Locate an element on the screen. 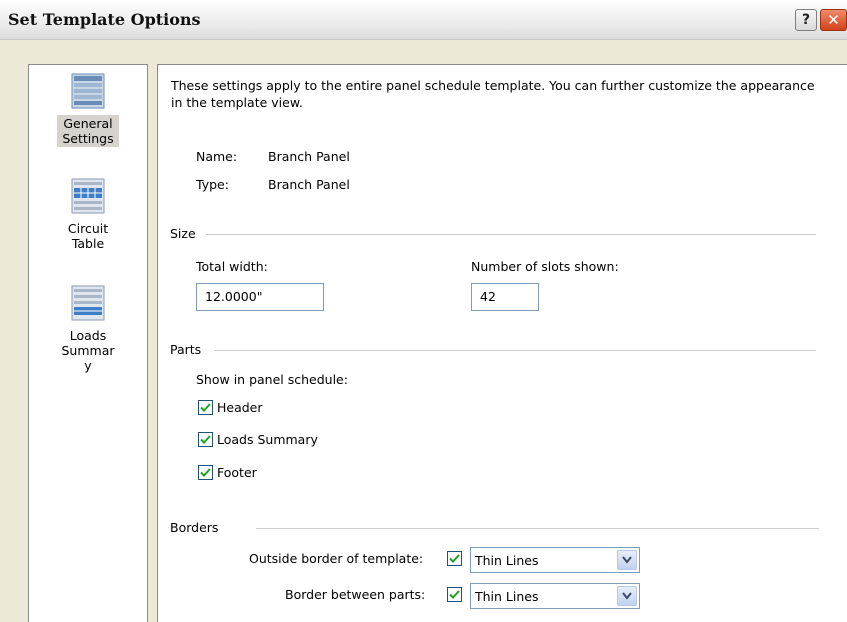 This screenshot has height=622, width=847. loads-summary-checkbox-row: Loads Summary is located at coordinates (258, 439).